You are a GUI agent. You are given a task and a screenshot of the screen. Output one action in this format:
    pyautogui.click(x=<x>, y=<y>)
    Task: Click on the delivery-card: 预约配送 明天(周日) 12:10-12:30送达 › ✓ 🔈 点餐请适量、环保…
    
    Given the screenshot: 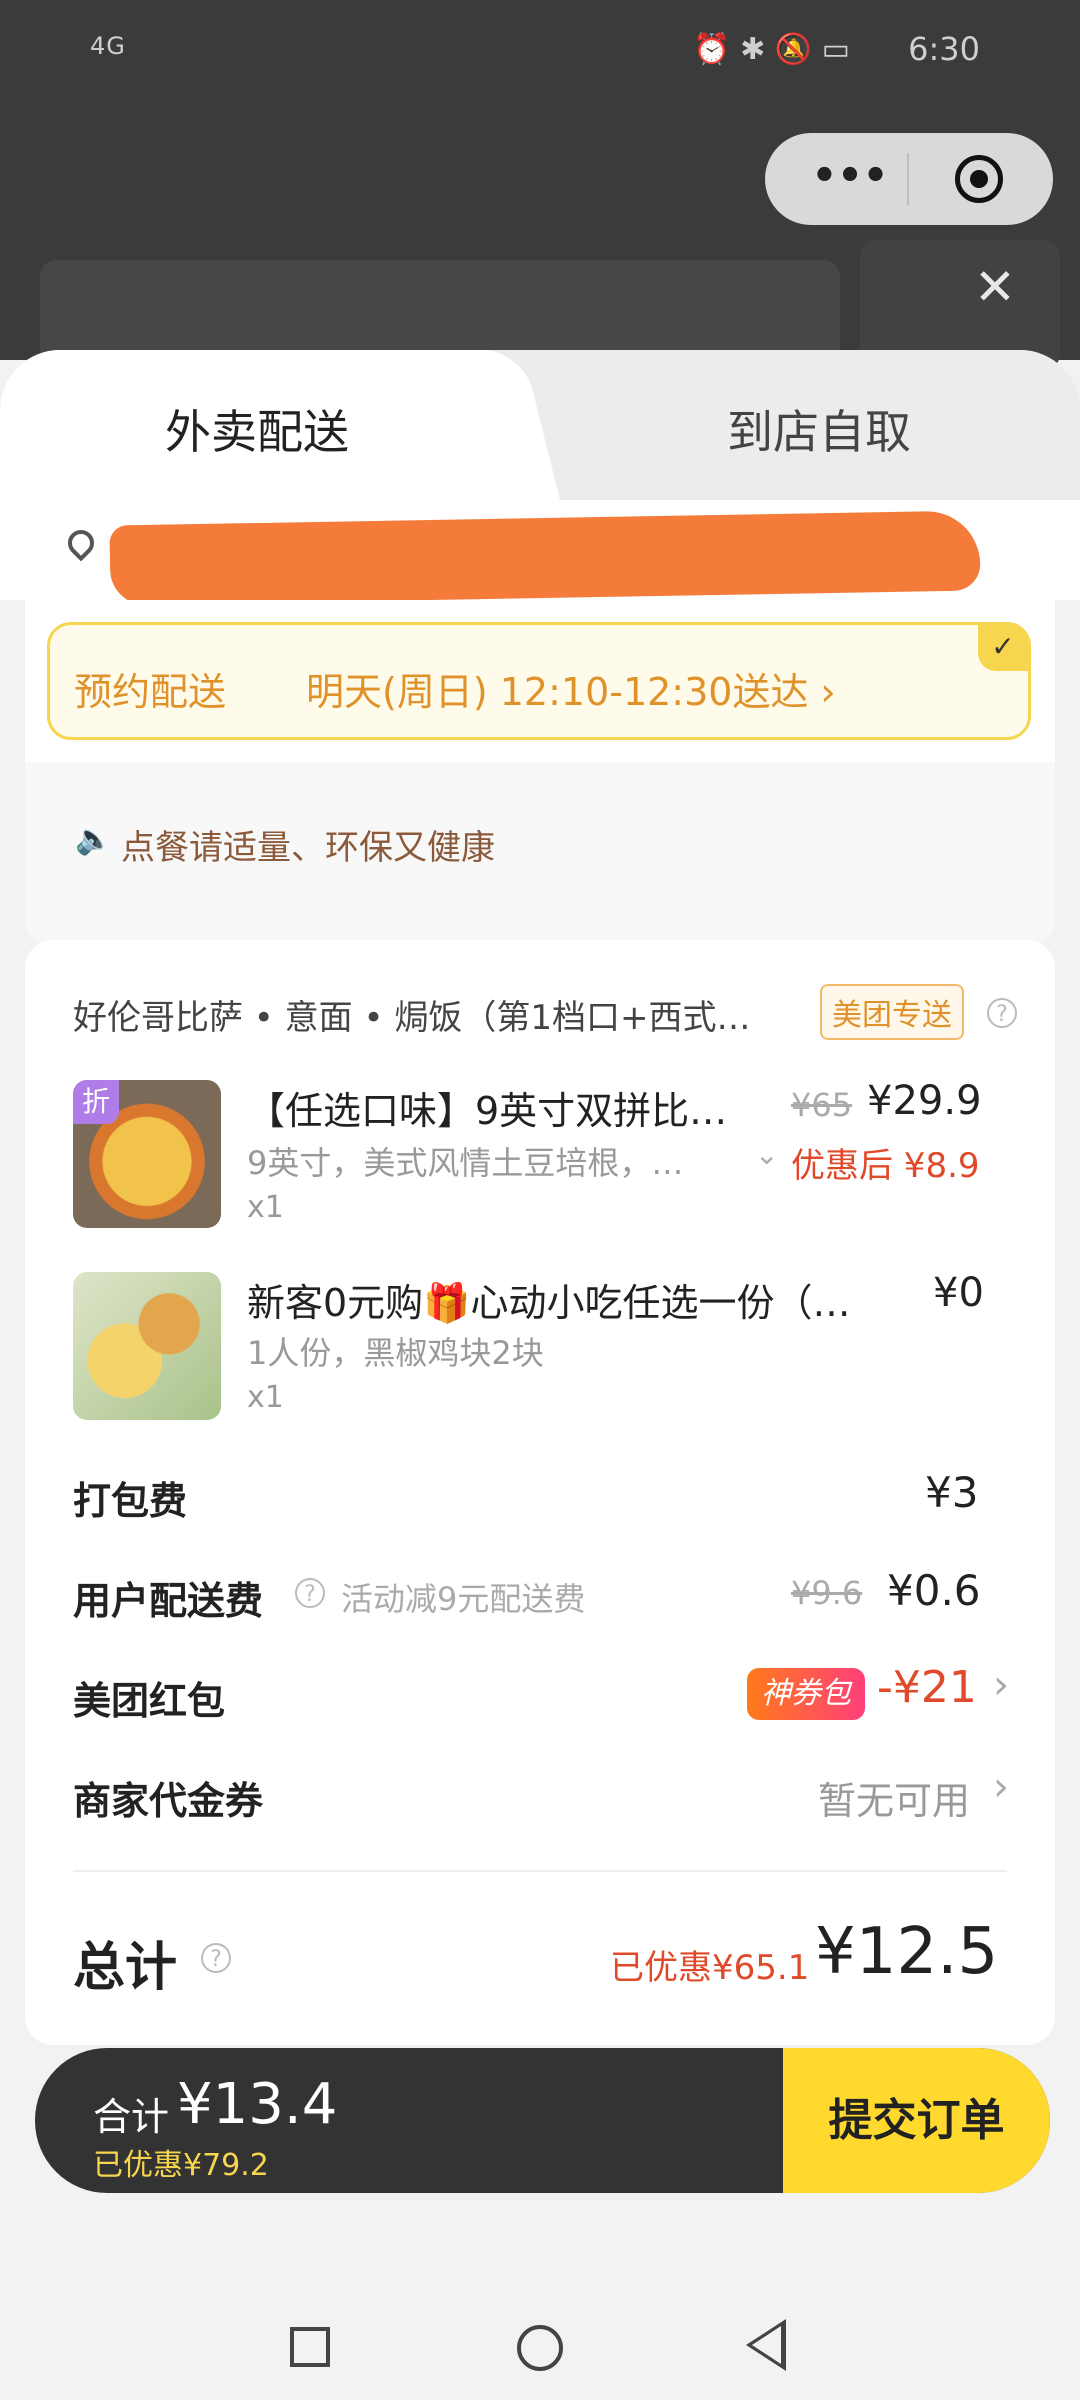 What is the action you would take?
    pyautogui.click(x=540, y=773)
    